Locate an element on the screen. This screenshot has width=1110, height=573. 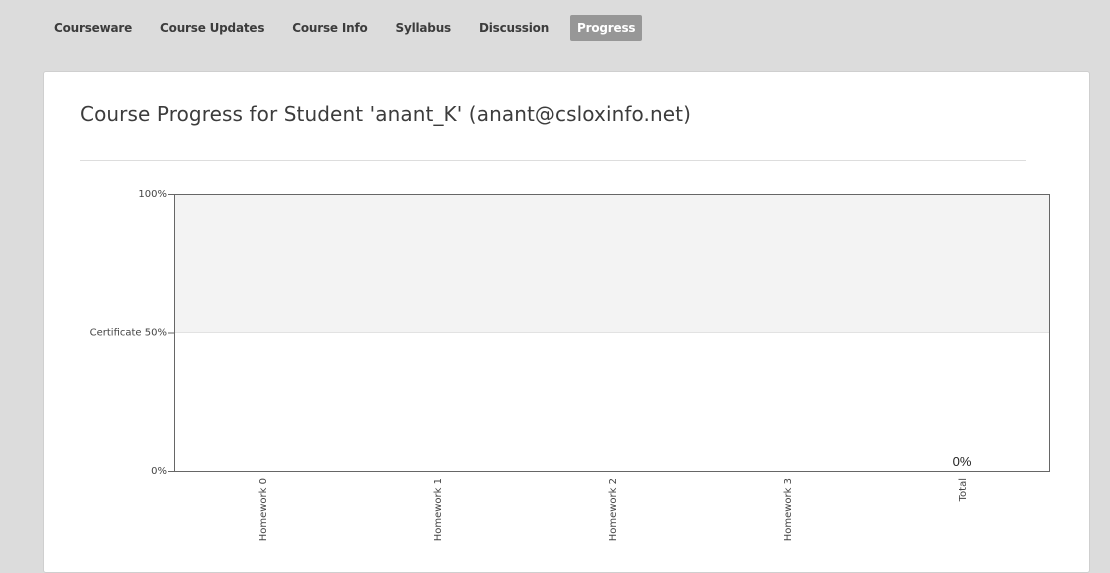
data-label-total: 0% is located at coordinates (962, 461).